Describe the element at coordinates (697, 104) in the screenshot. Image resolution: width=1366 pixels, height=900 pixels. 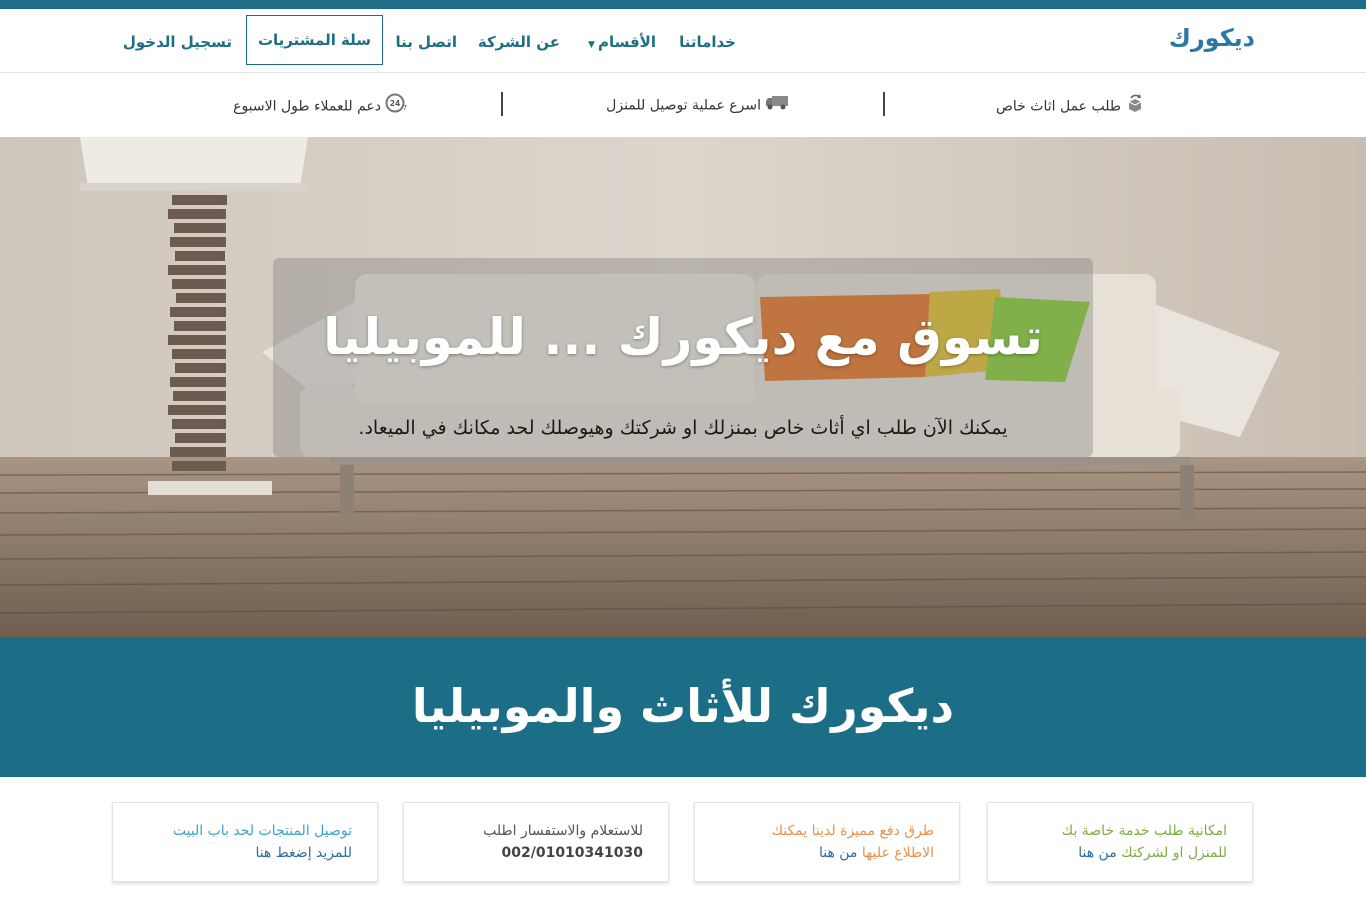
I see `feature-fast-delivery: اسرع عملية توصيل للمنزل` at that location.